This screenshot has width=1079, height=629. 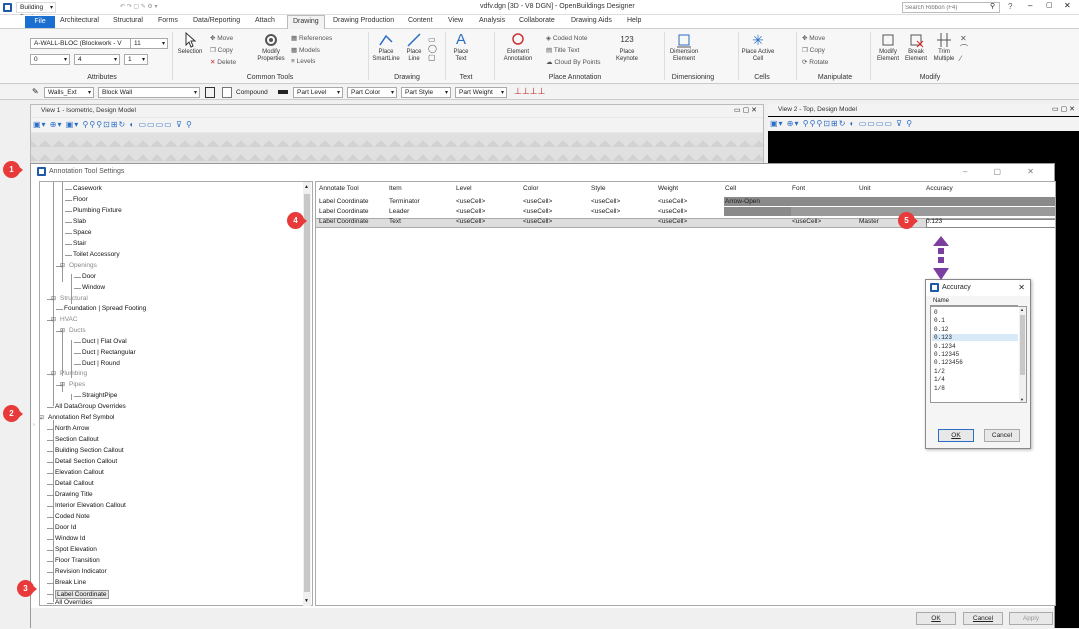 What do you see at coordinates (99, 395) in the screenshot?
I see `tree-item: StraightPipe` at bounding box center [99, 395].